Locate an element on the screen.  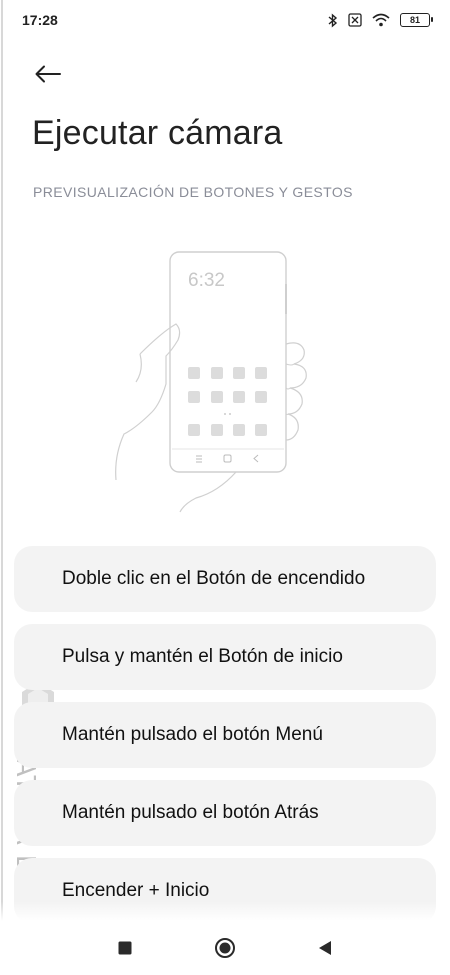
option-label: Doble clic en el Botón de encendido is located at coordinates (214, 578).